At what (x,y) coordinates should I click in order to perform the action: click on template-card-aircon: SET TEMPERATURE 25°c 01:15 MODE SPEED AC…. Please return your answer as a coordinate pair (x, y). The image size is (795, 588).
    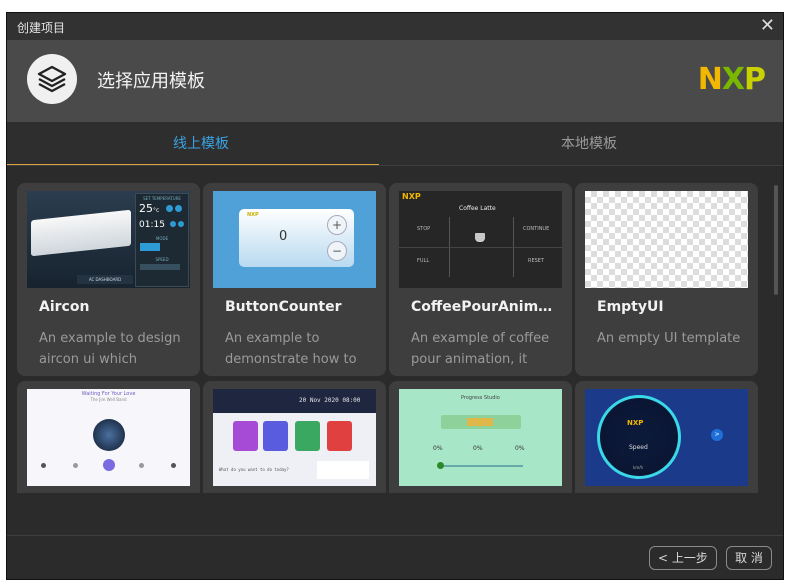
    Looking at the image, I should click on (108, 279).